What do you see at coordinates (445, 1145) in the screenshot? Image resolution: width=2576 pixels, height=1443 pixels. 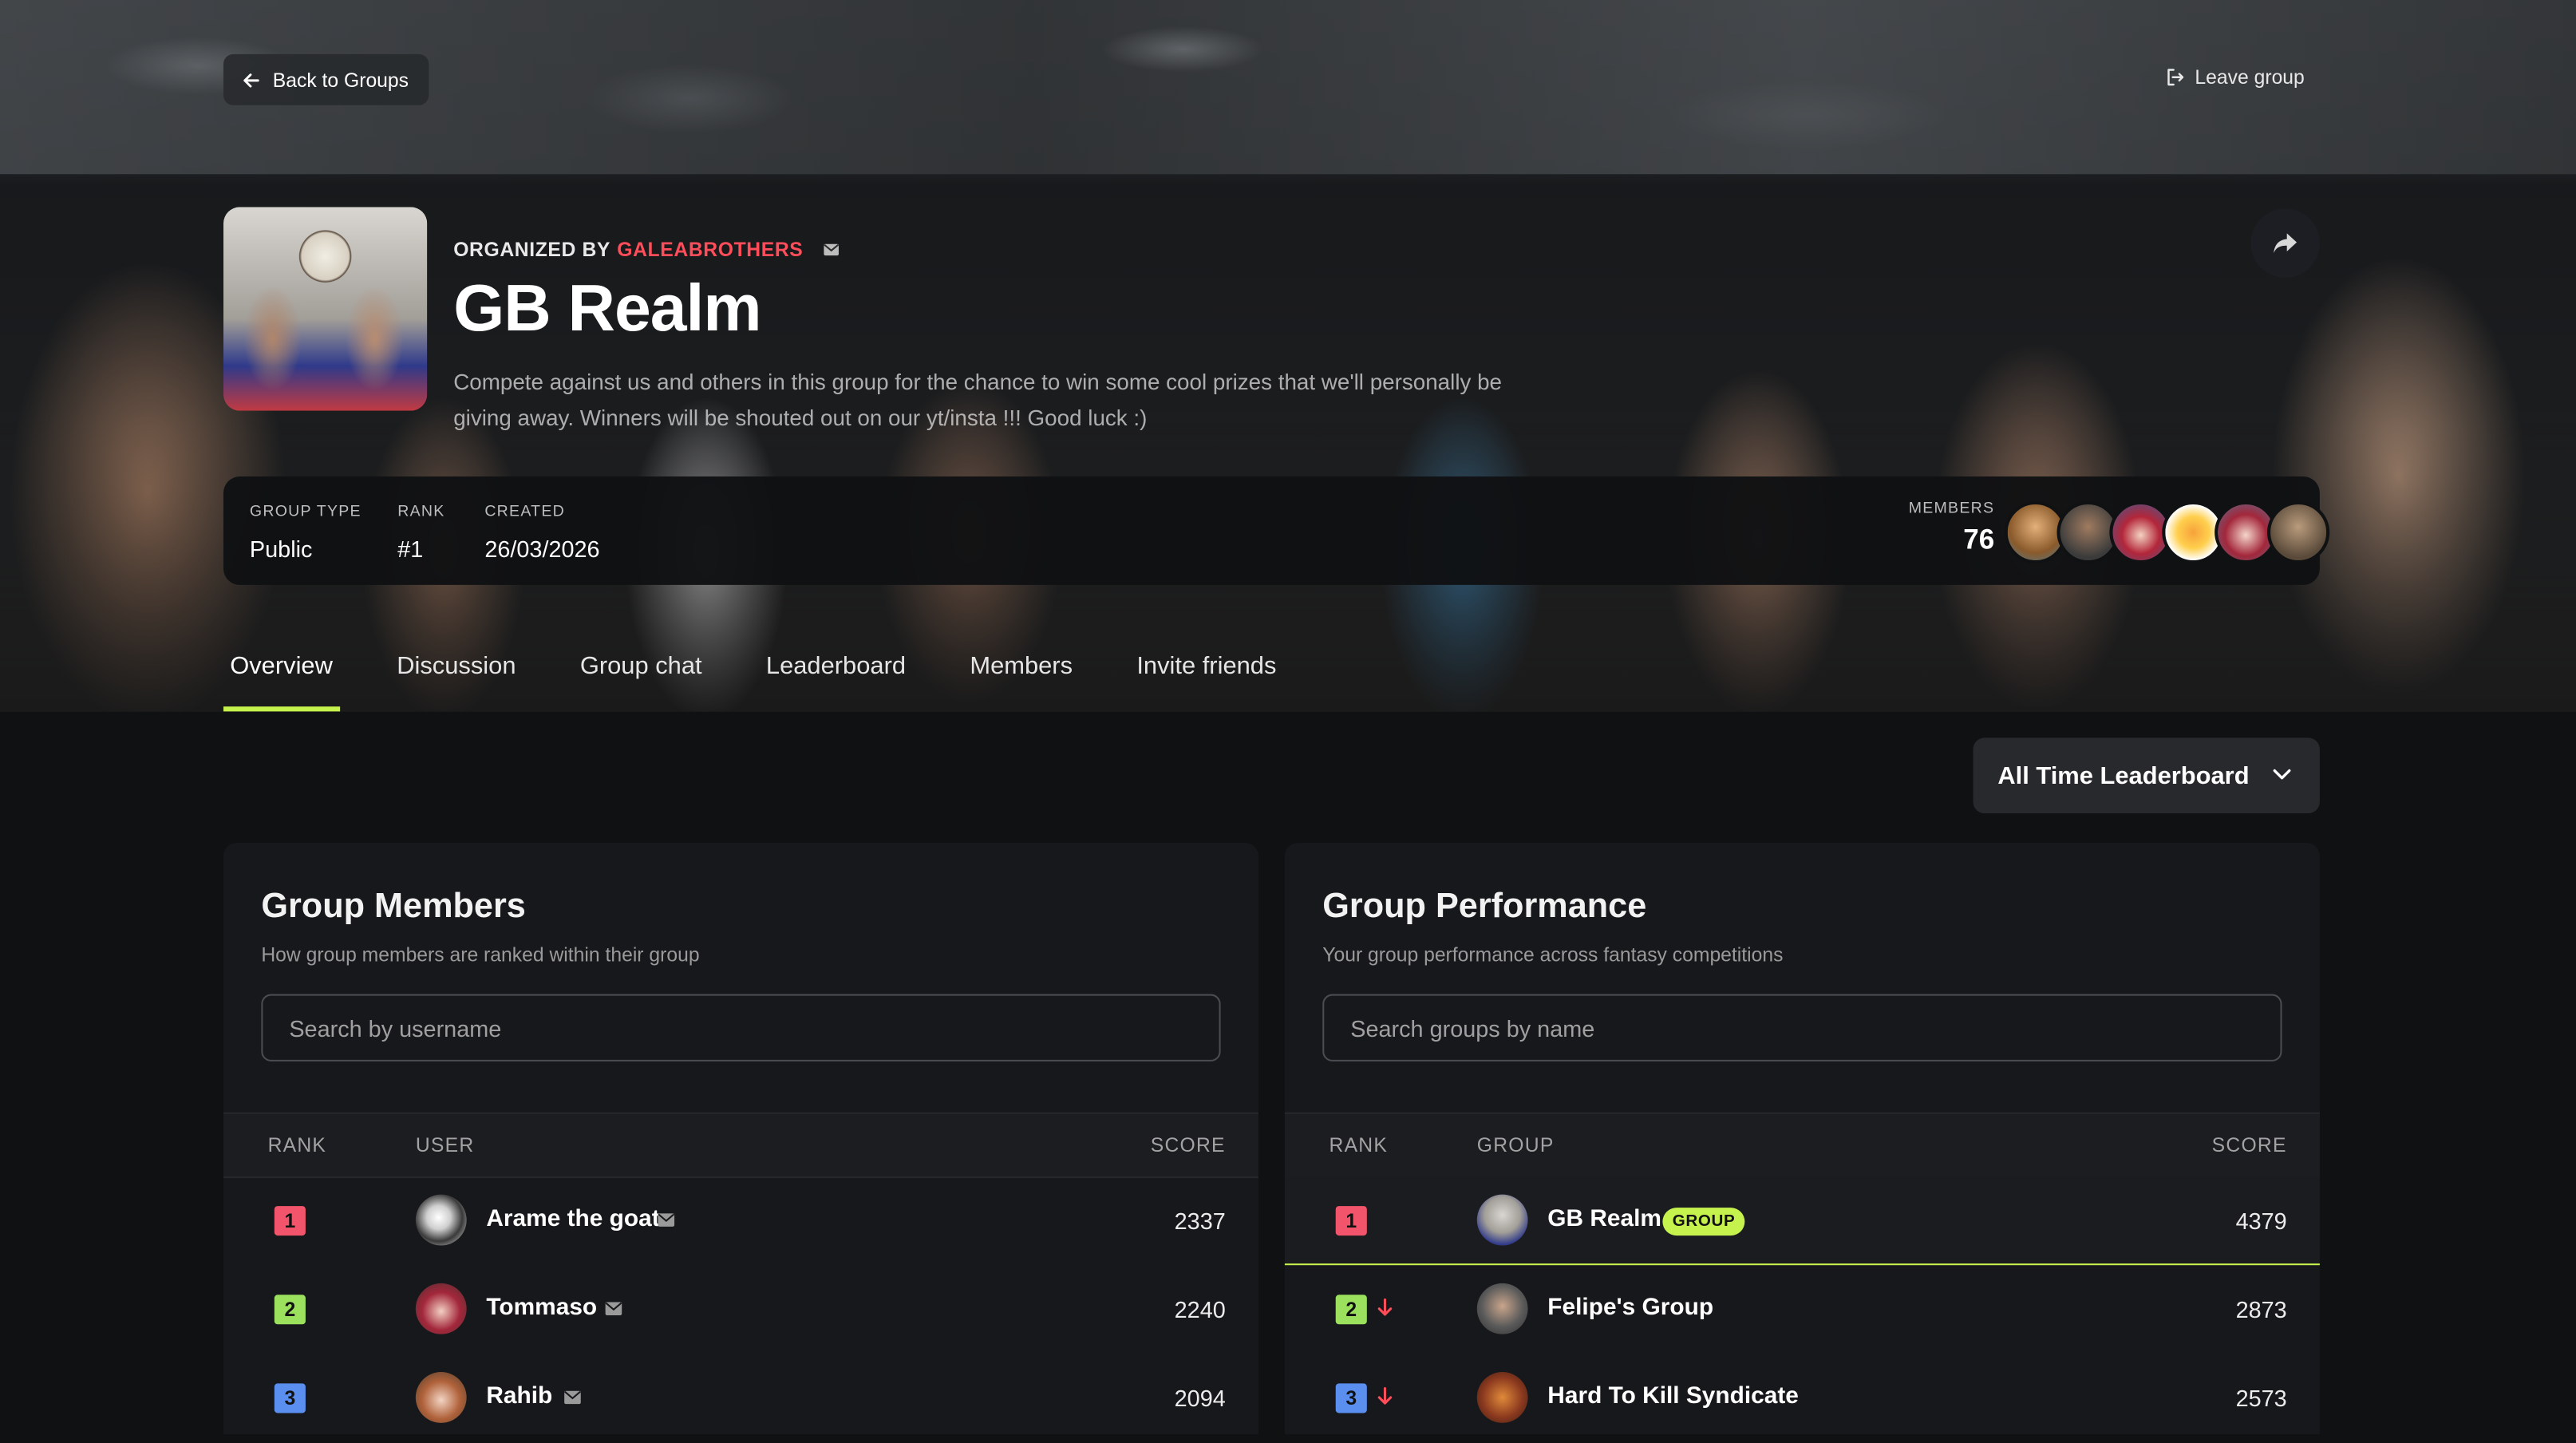 I see `user-column-header: USER` at bounding box center [445, 1145].